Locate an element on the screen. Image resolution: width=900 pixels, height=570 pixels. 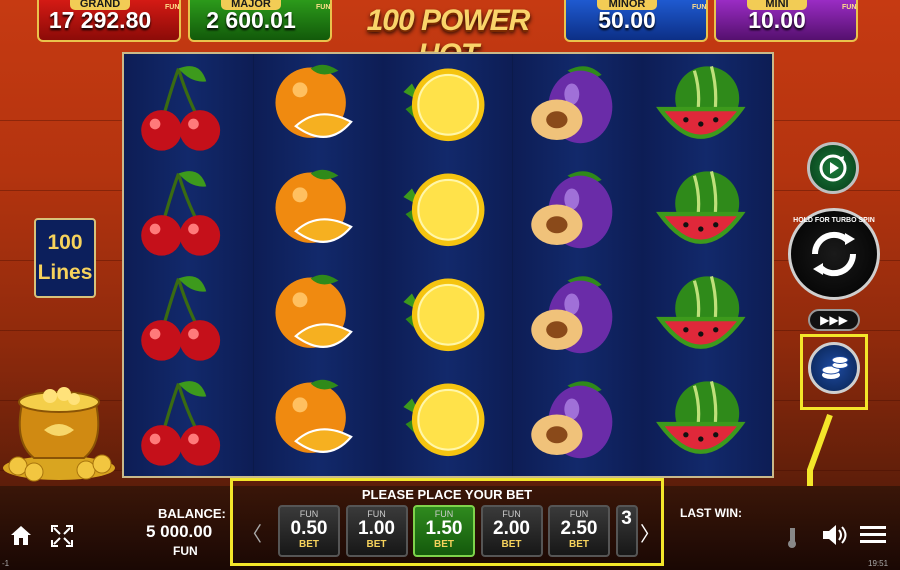
volume-icon is located at coordinates (834, 535).